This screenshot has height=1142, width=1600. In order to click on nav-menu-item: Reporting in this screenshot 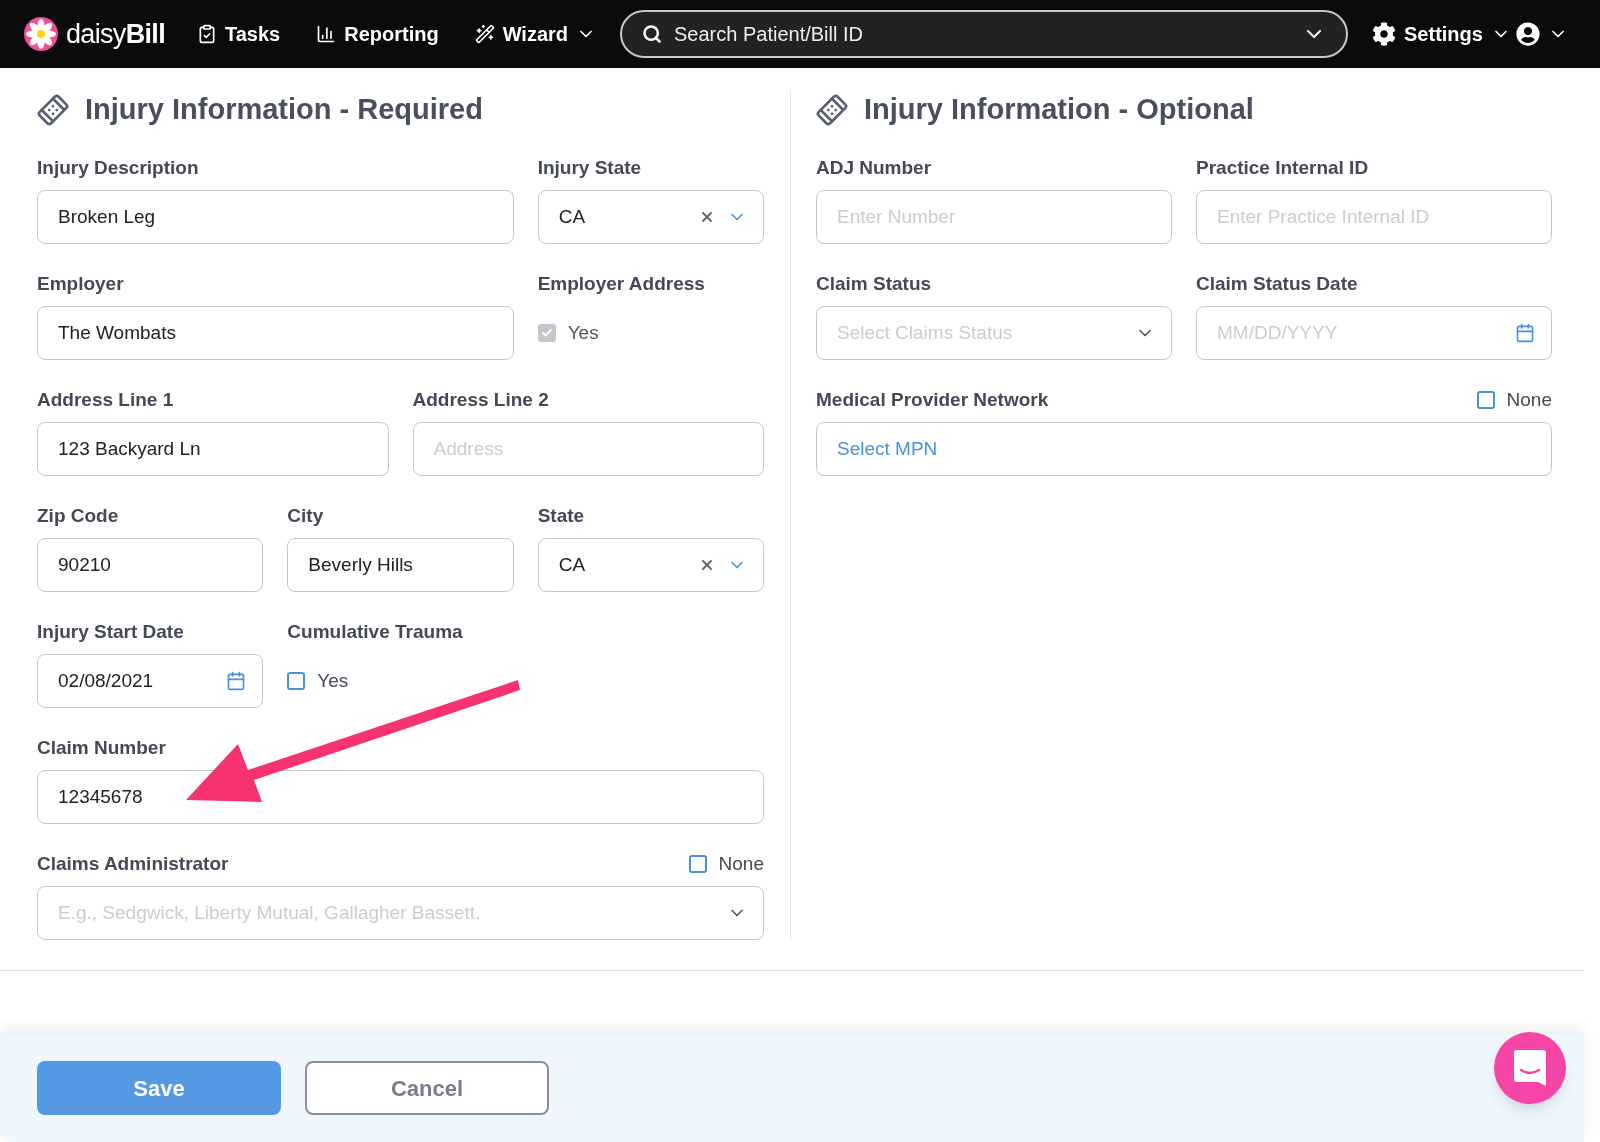, I will do `click(377, 34)`.